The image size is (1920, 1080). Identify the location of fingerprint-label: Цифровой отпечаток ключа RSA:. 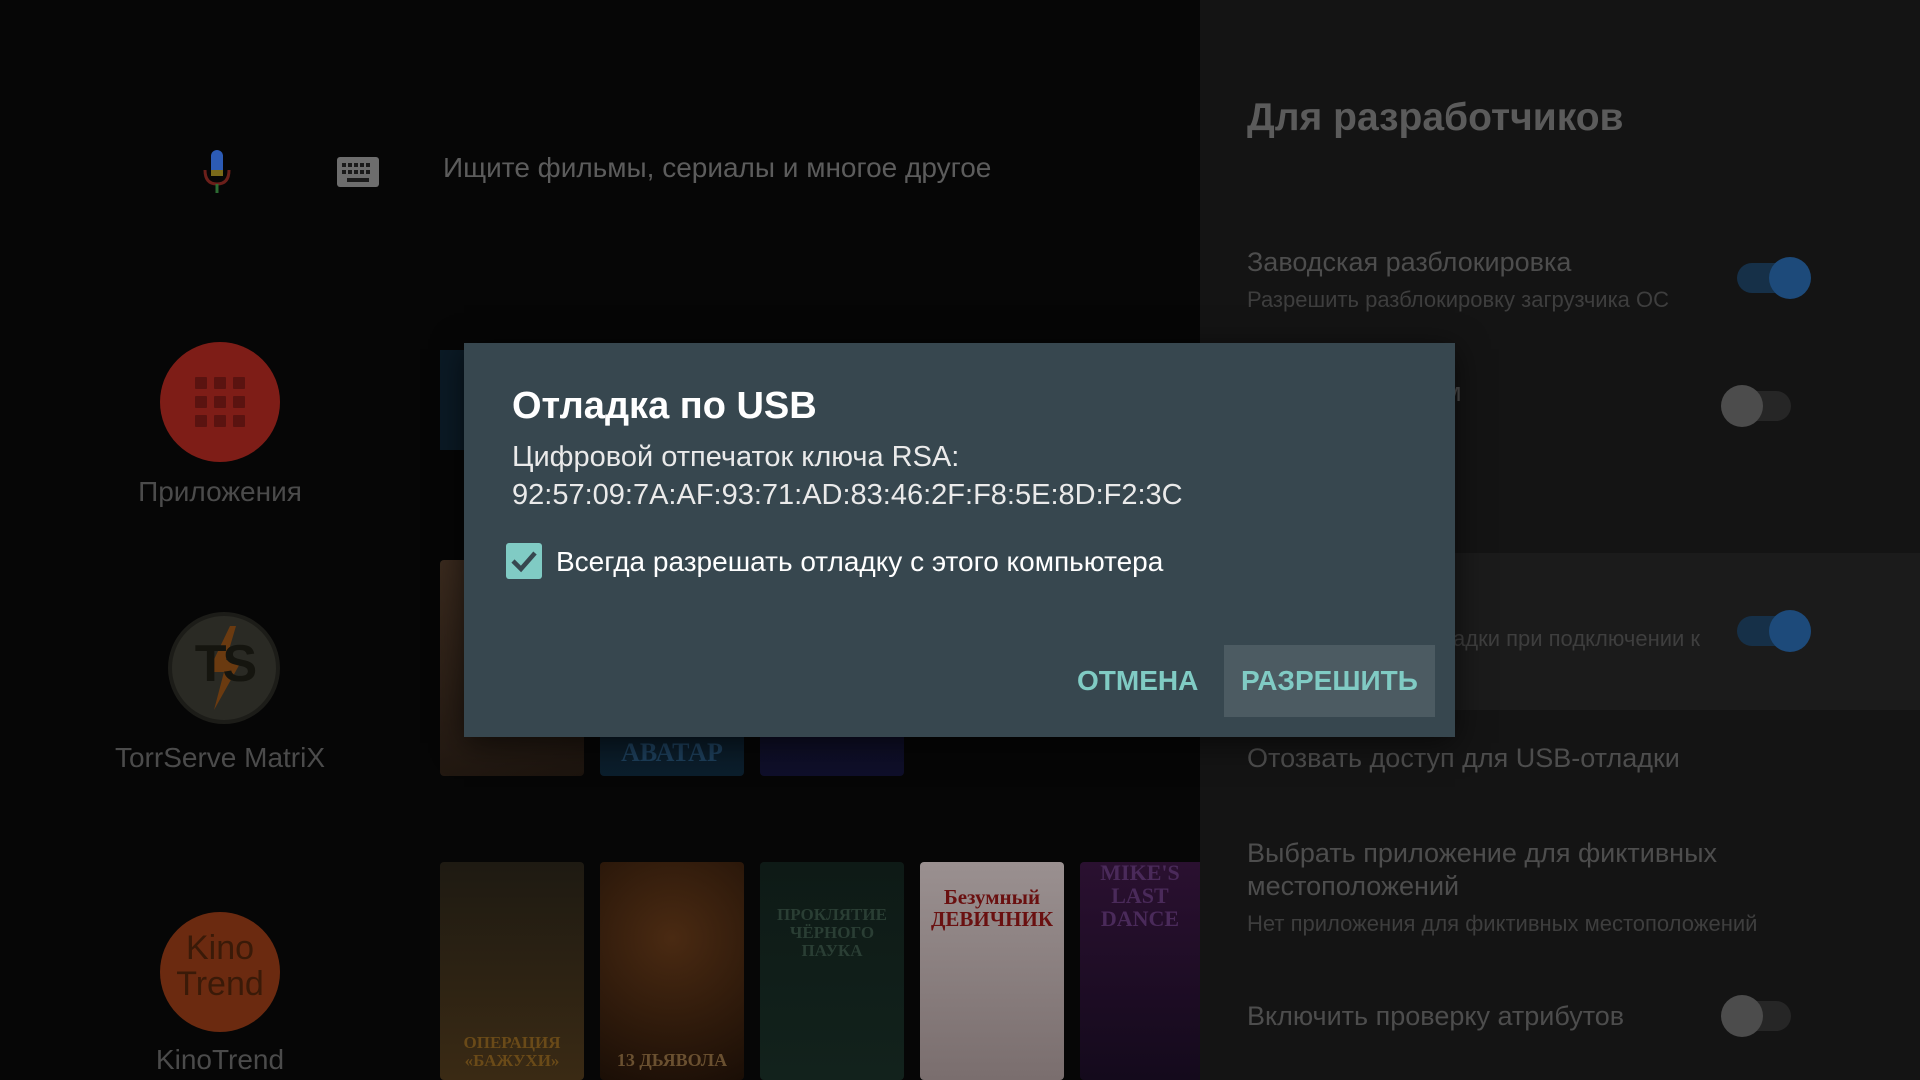
(736, 457).